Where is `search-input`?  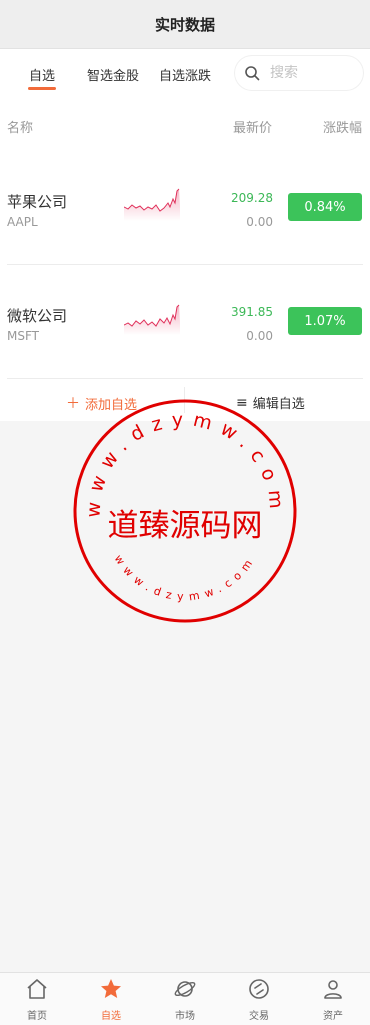
search-input is located at coordinates (310, 73).